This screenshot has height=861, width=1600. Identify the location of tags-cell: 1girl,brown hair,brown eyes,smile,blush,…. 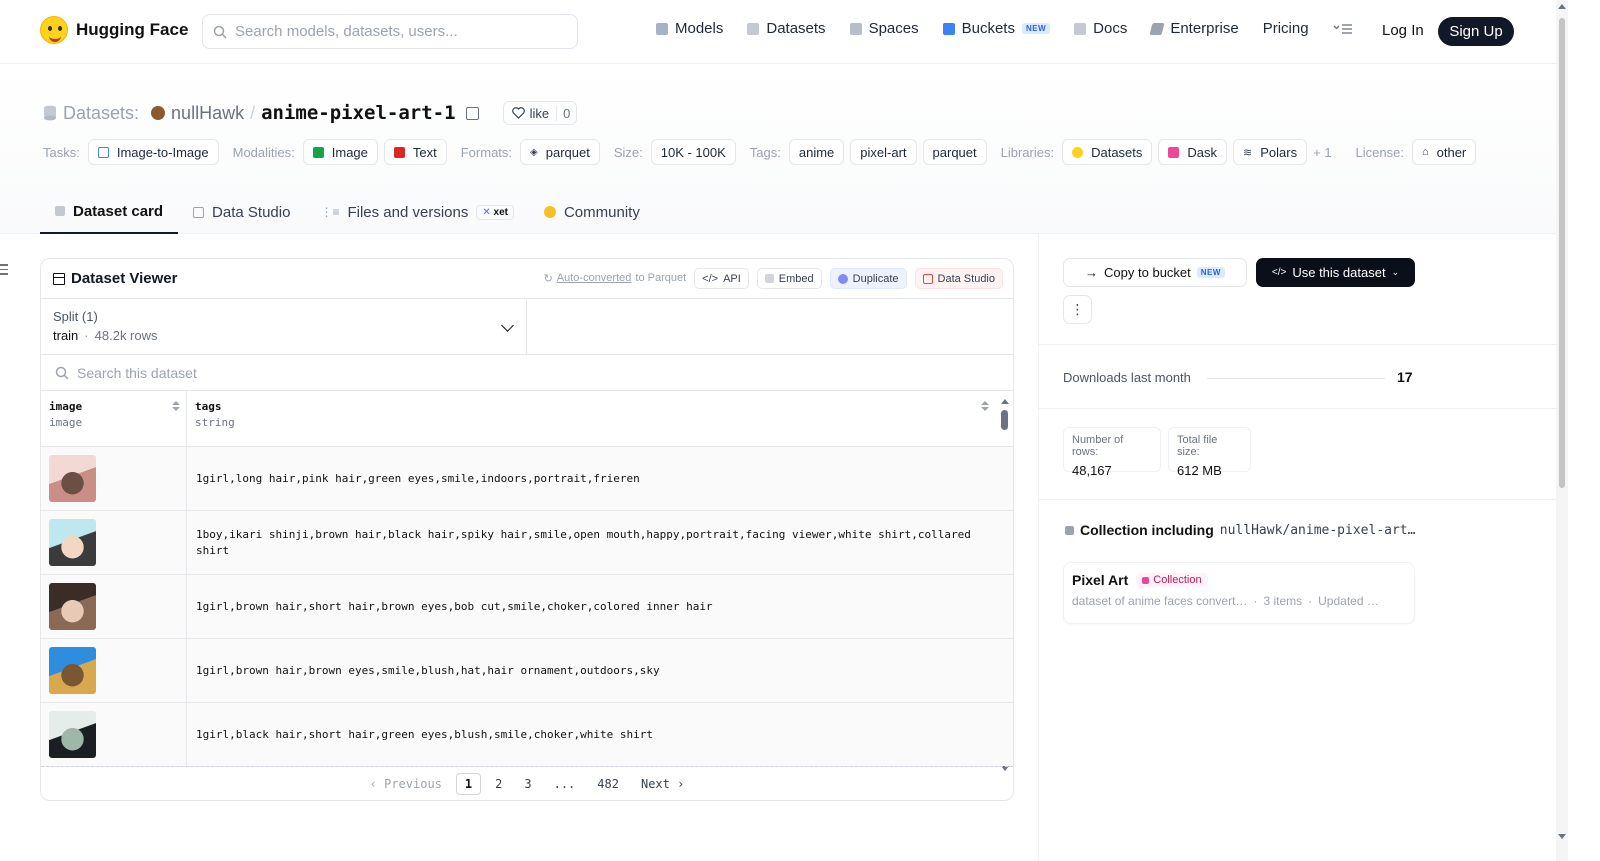
(593, 670).